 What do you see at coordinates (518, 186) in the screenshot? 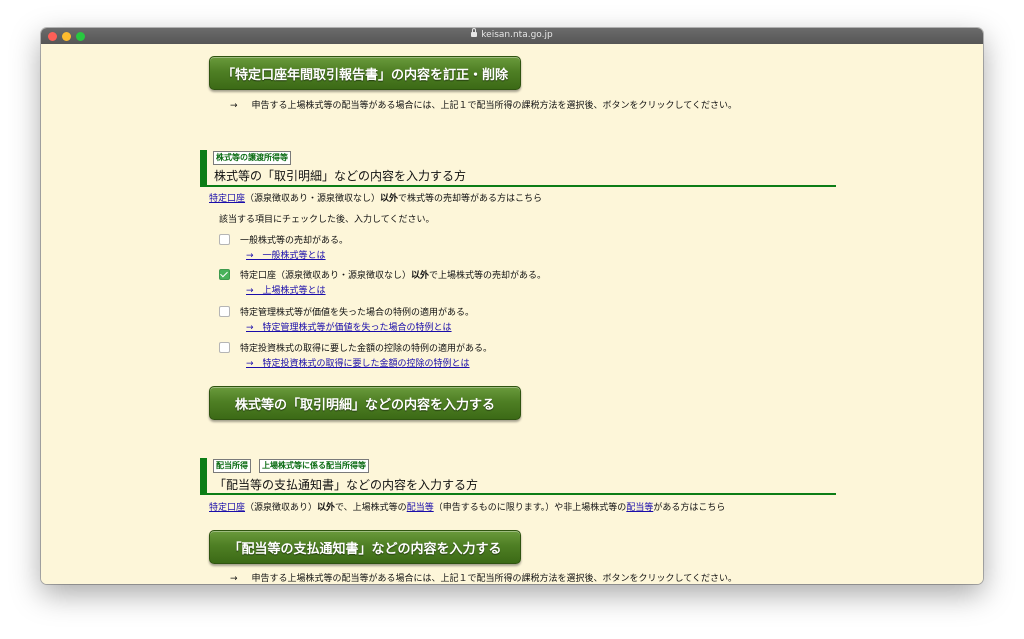
I see `stocks-heading-rule` at bounding box center [518, 186].